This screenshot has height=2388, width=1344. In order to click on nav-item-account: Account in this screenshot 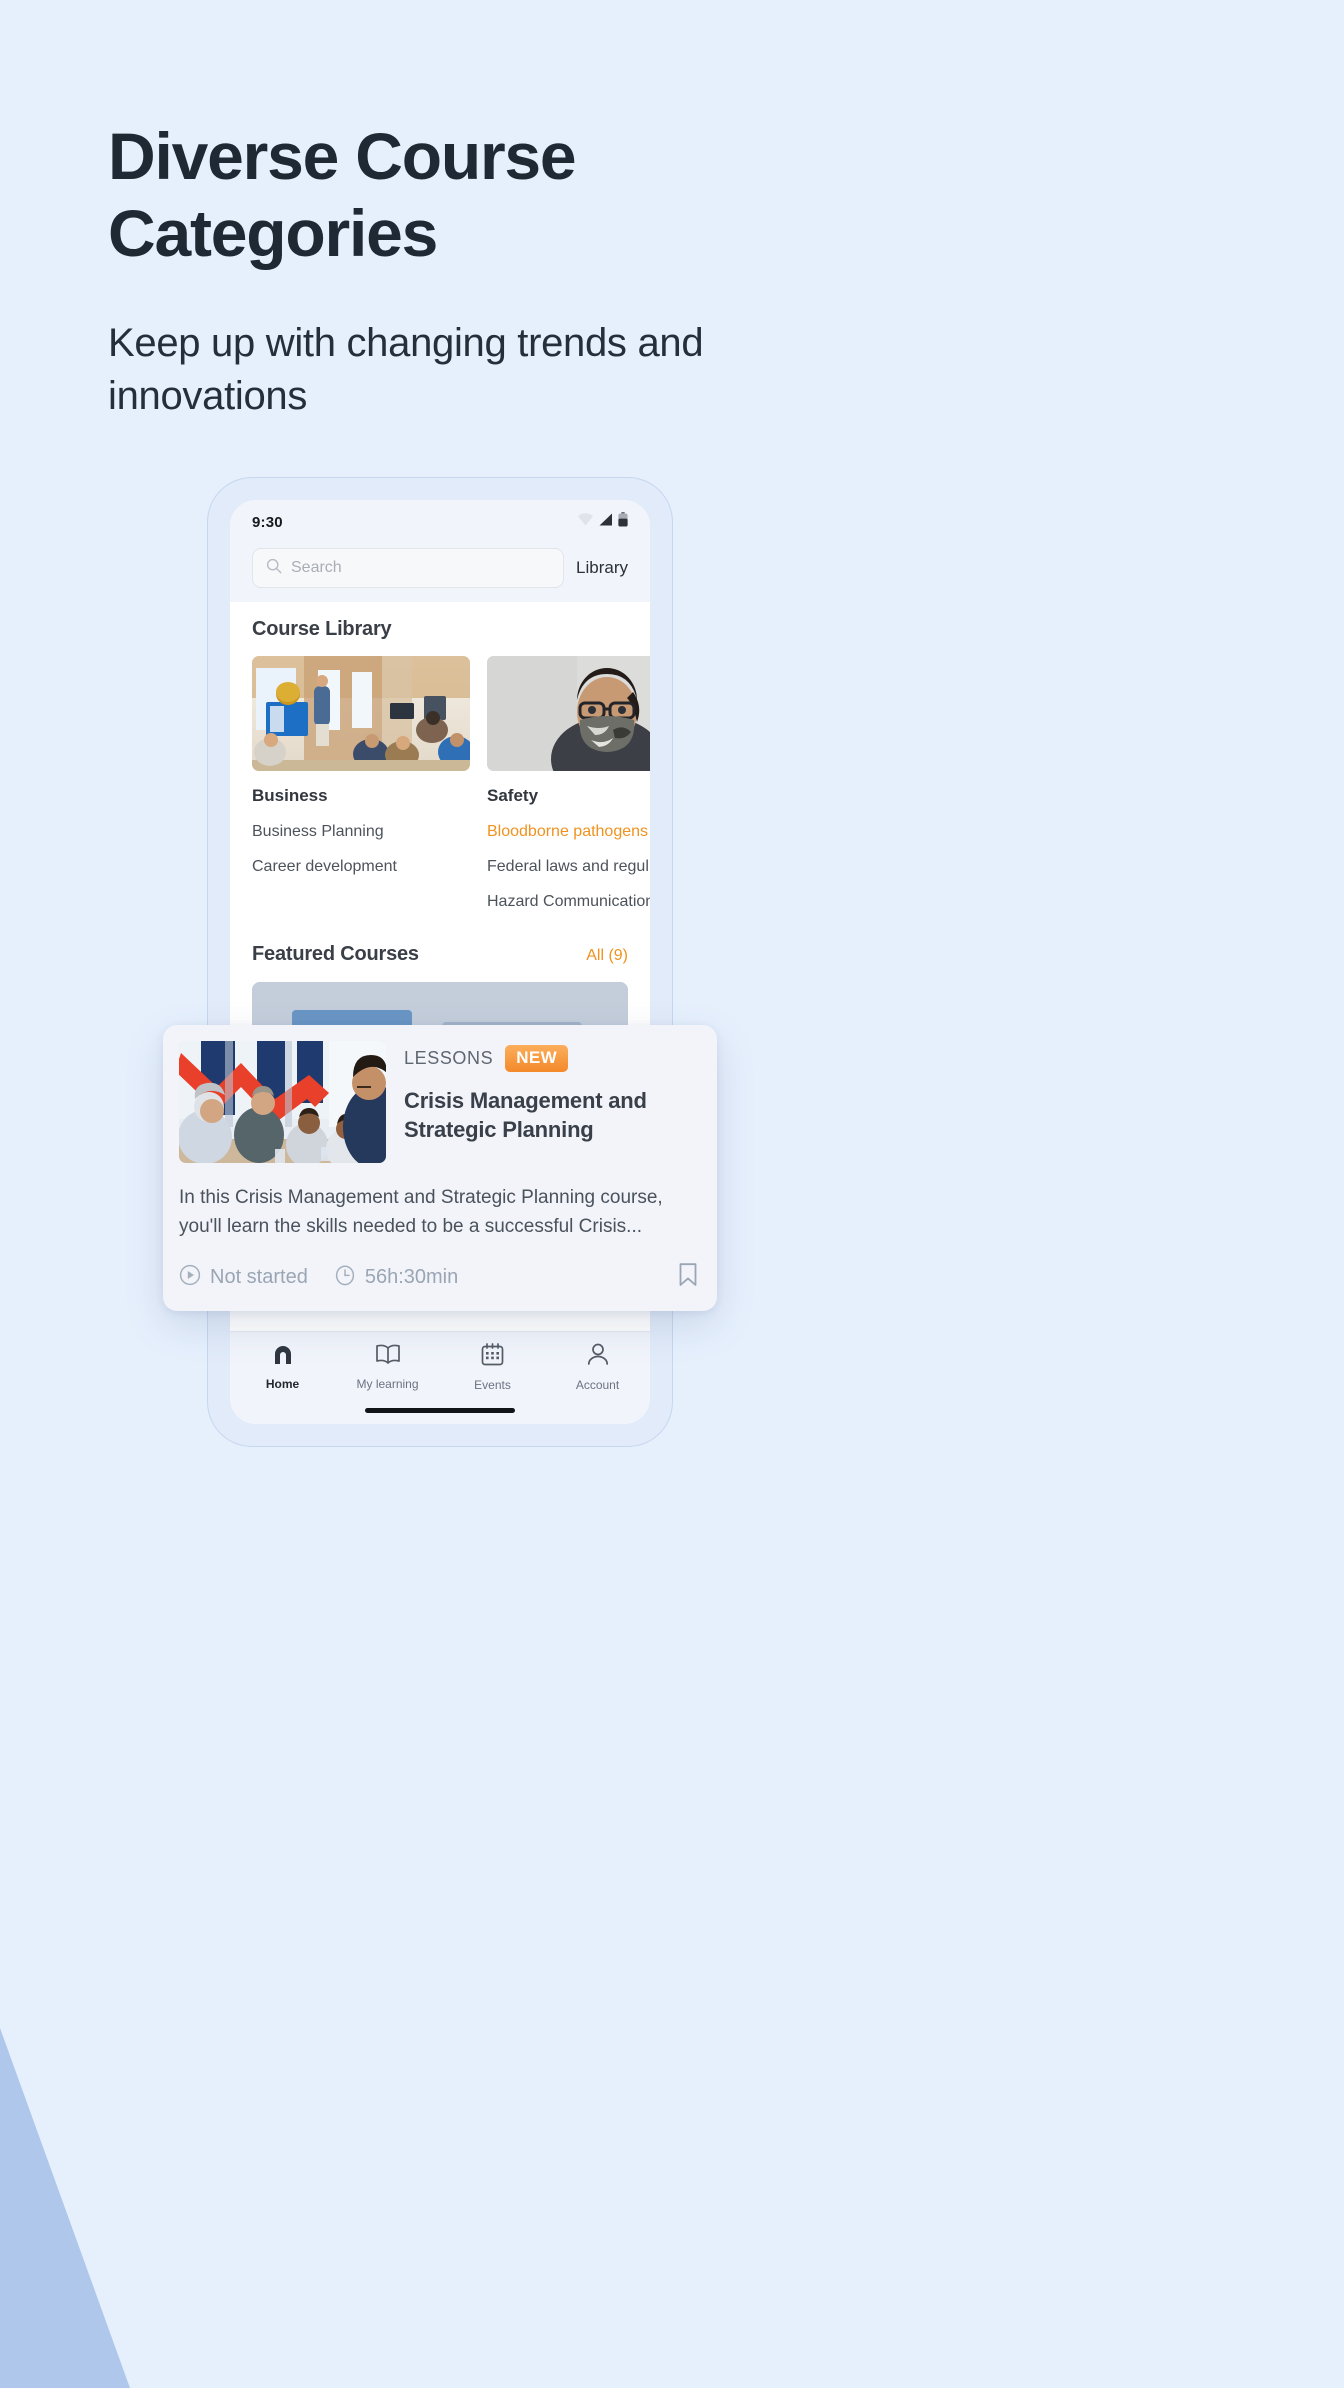, I will do `click(597, 1367)`.